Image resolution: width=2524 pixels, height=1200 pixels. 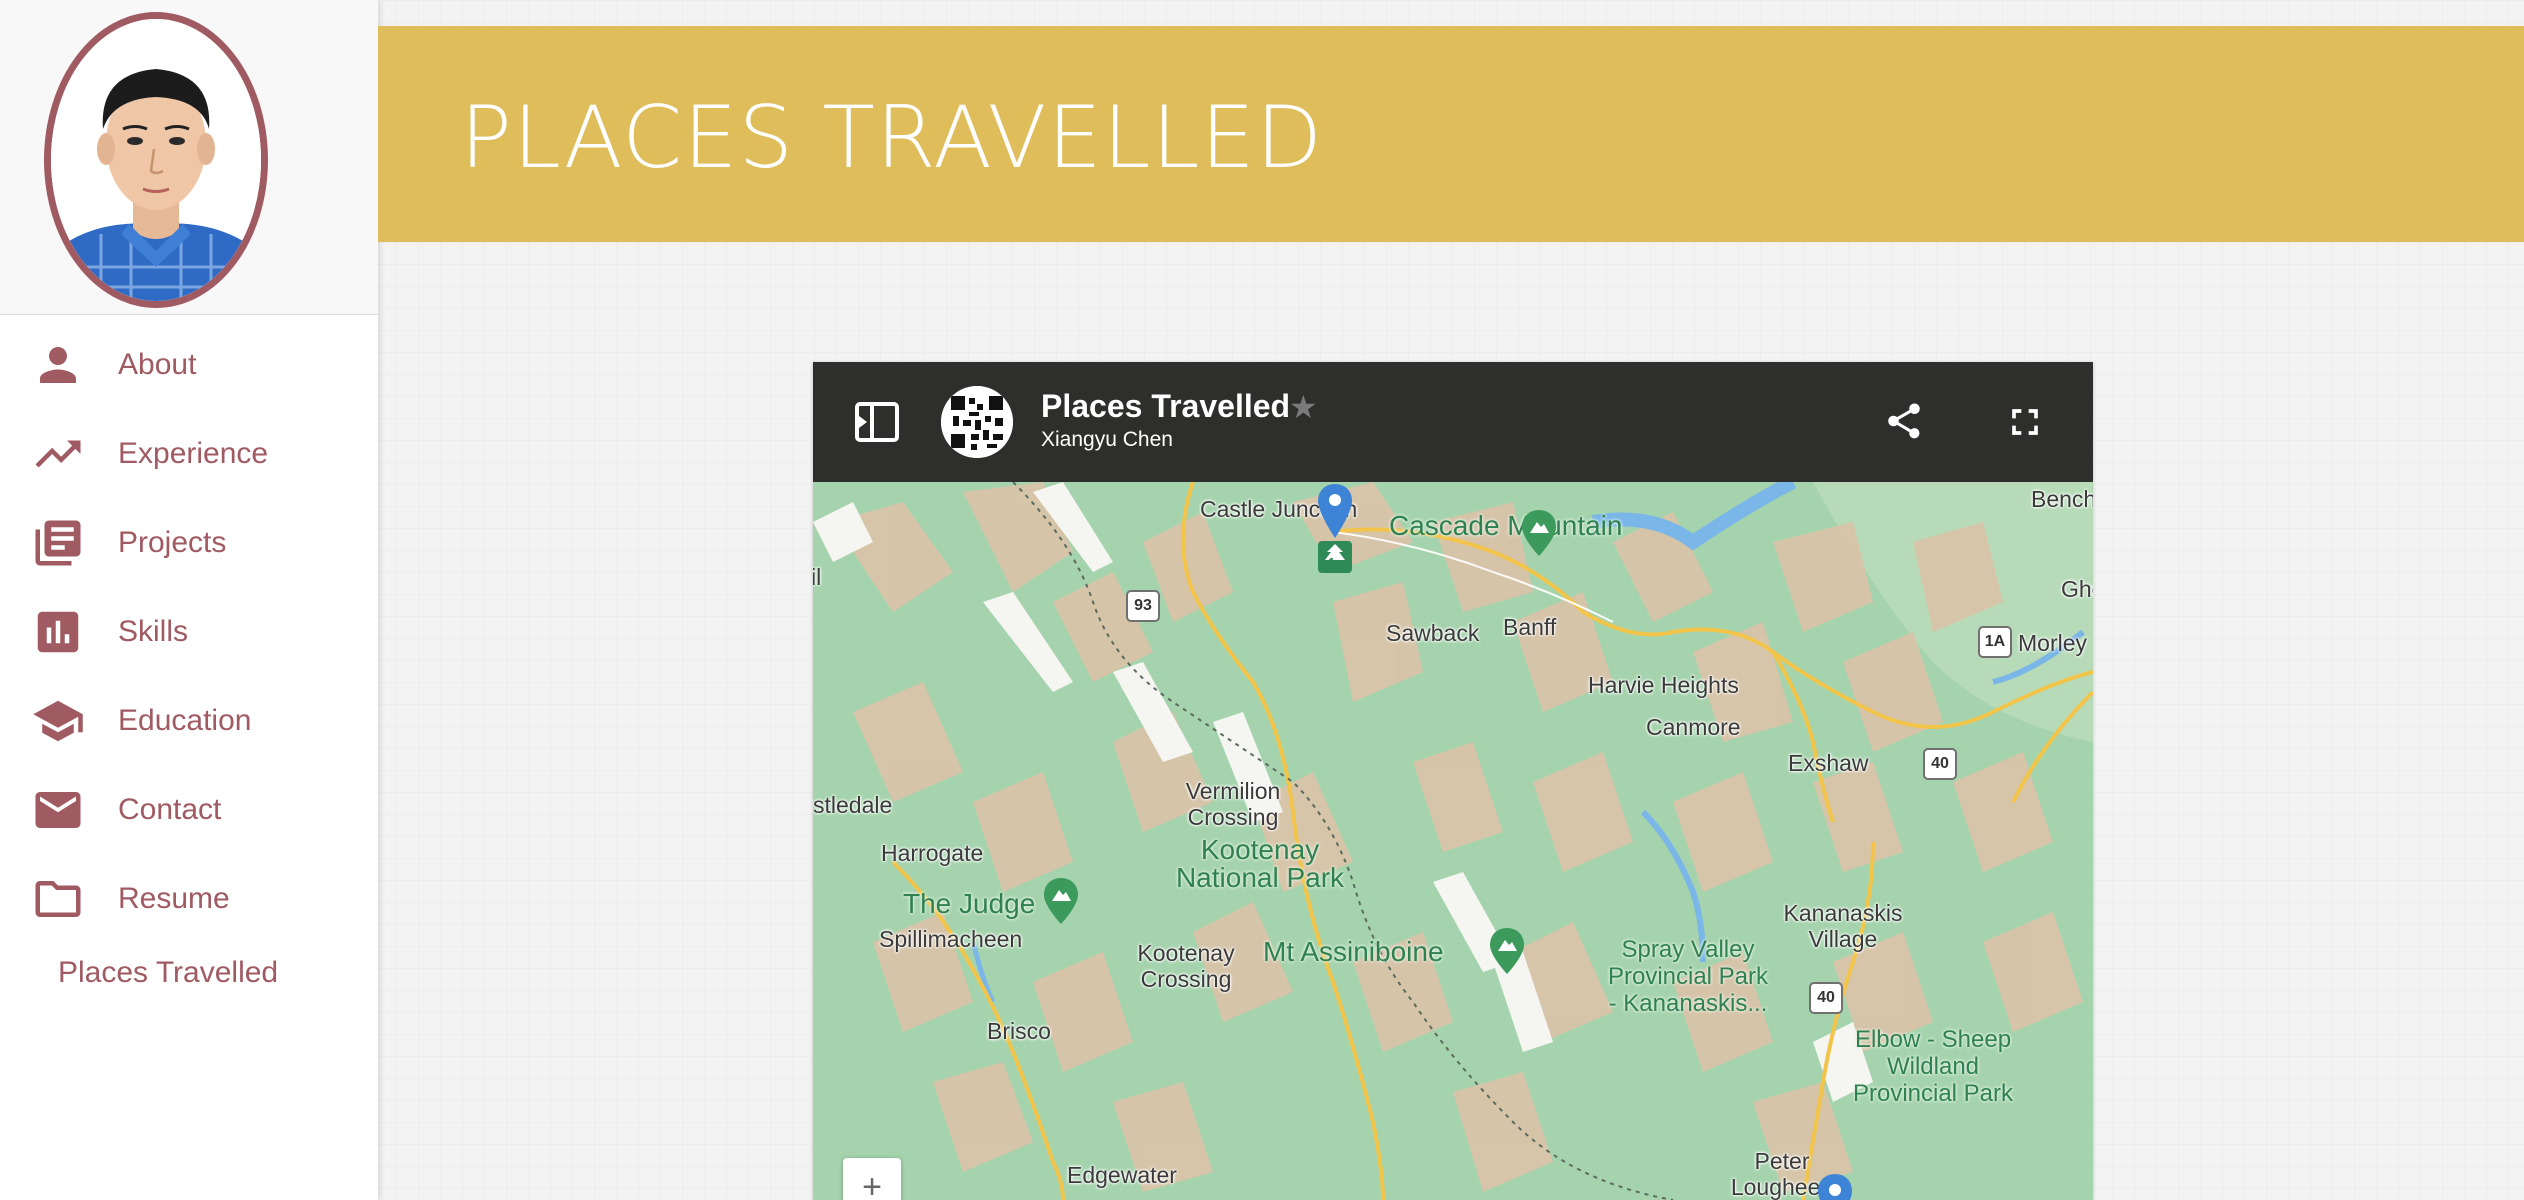 What do you see at coordinates (853, 805) in the screenshot?
I see `label-castledale: stledale` at bounding box center [853, 805].